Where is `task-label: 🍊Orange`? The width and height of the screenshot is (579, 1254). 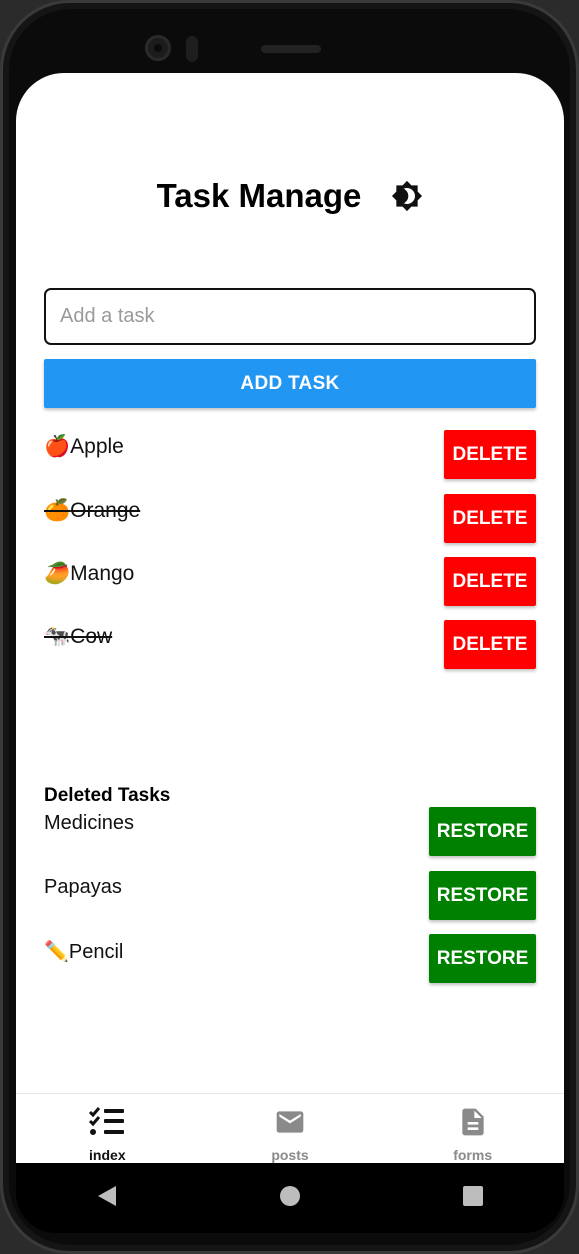 task-label: 🍊Orange is located at coordinates (92, 511).